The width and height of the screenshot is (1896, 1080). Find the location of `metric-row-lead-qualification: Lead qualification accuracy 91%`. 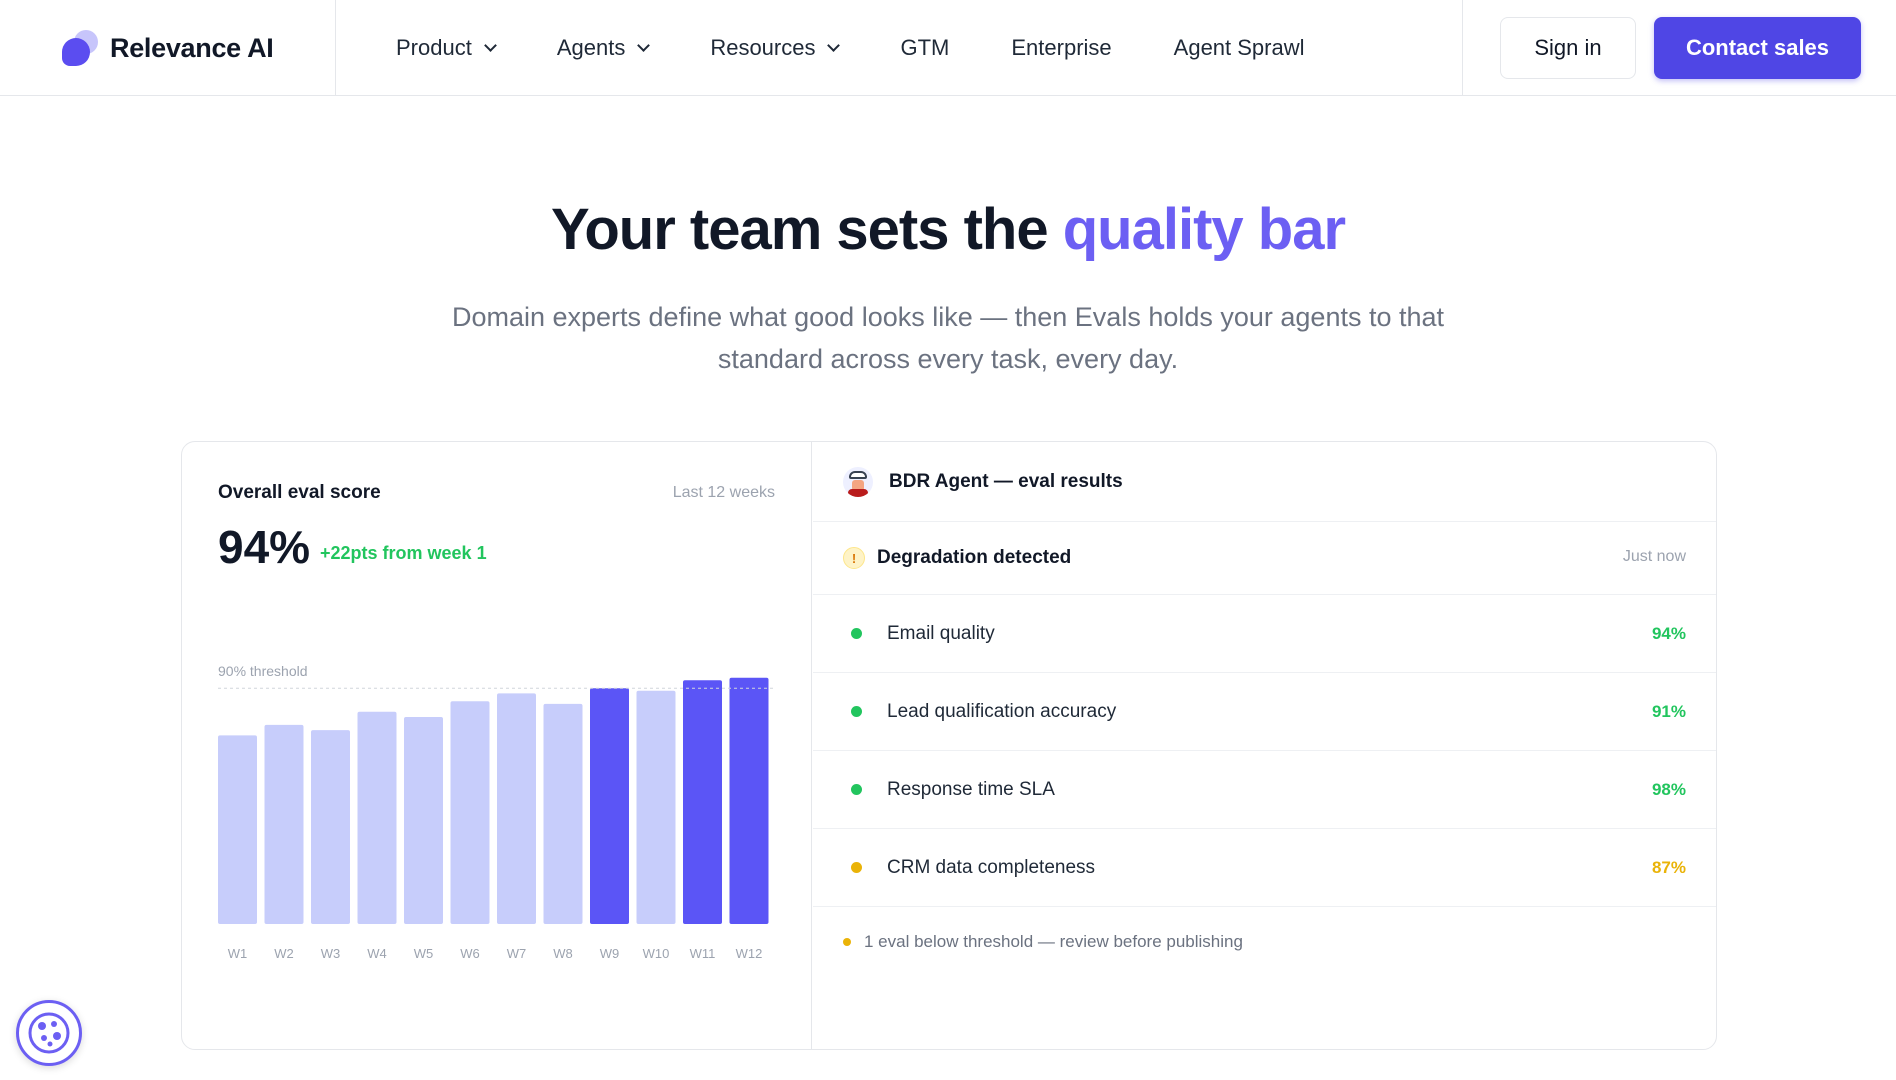

metric-row-lead-qualification: Lead qualification accuracy 91% is located at coordinates (1264, 712).